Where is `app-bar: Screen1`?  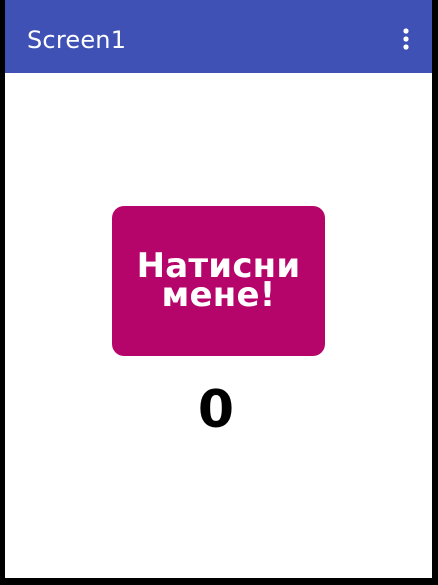
app-bar: Screen1 is located at coordinates (218, 36).